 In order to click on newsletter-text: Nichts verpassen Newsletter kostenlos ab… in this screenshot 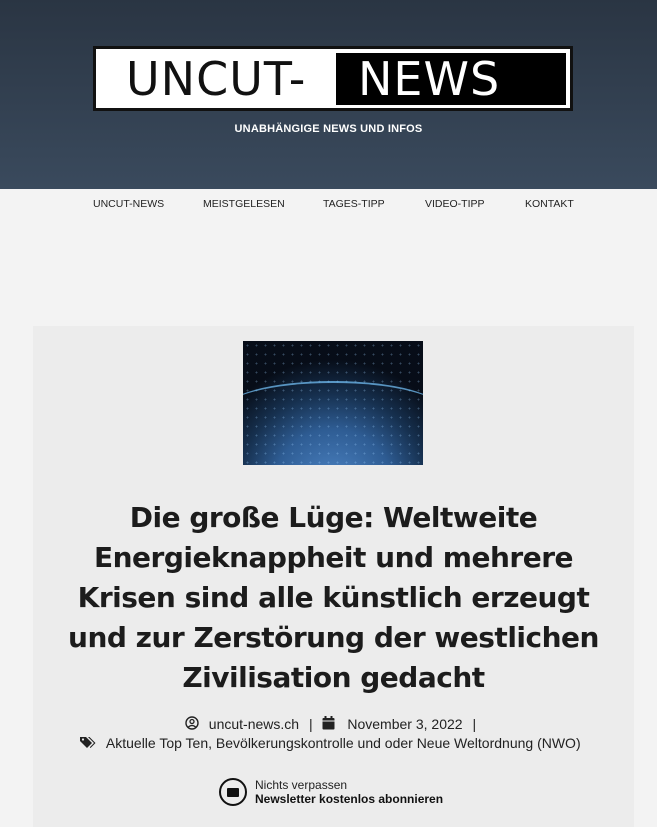, I will do `click(349, 792)`.